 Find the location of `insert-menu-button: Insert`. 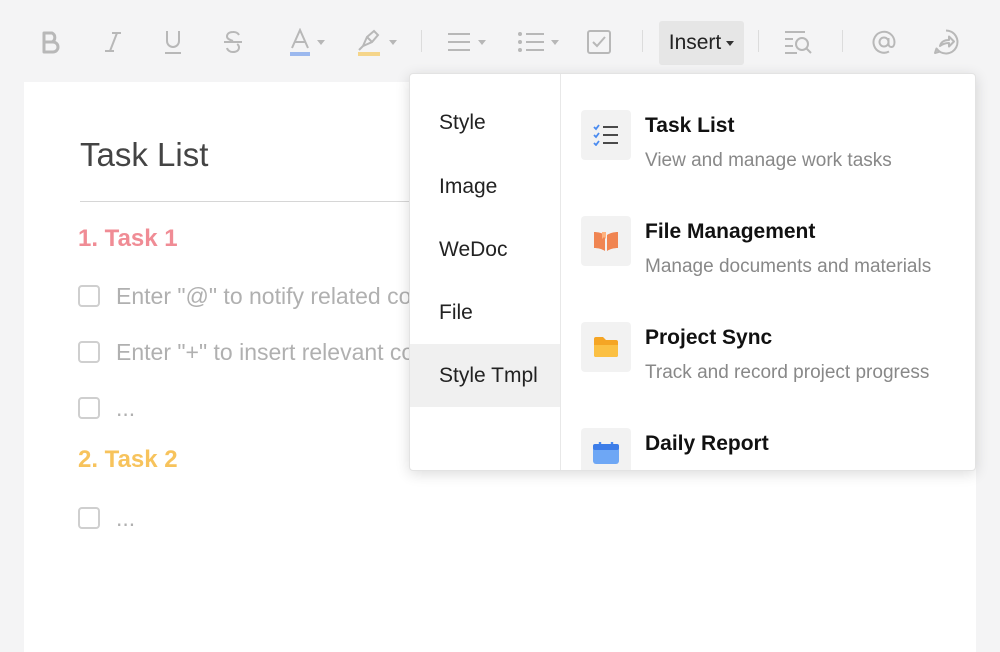

insert-menu-button: Insert is located at coordinates (701, 43).